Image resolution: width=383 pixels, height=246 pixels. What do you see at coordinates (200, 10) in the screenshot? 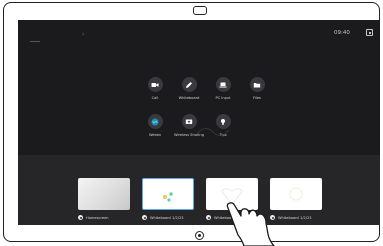
I see `camera-icon` at bounding box center [200, 10].